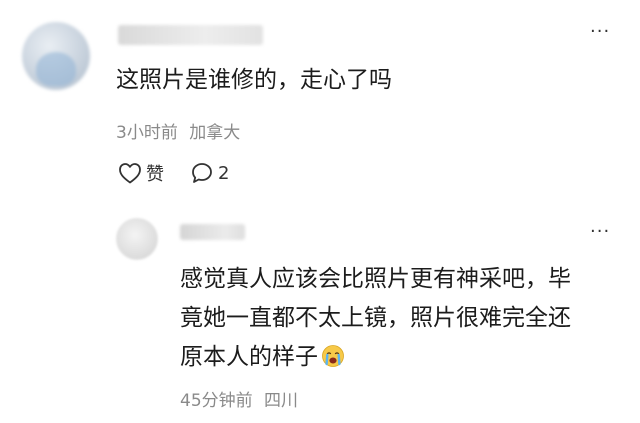  What do you see at coordinates (155, 174) in the screenshot?
I see `like-label: 赞` at bounding box center [155, 174].